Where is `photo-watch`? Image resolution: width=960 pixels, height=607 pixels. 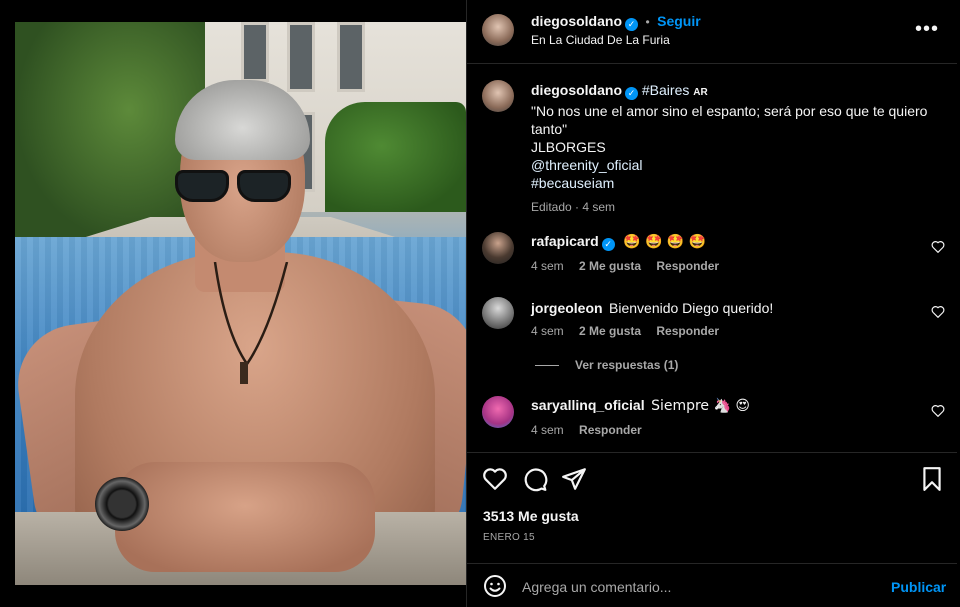
photo-watch is located at coordinates (122, 504).